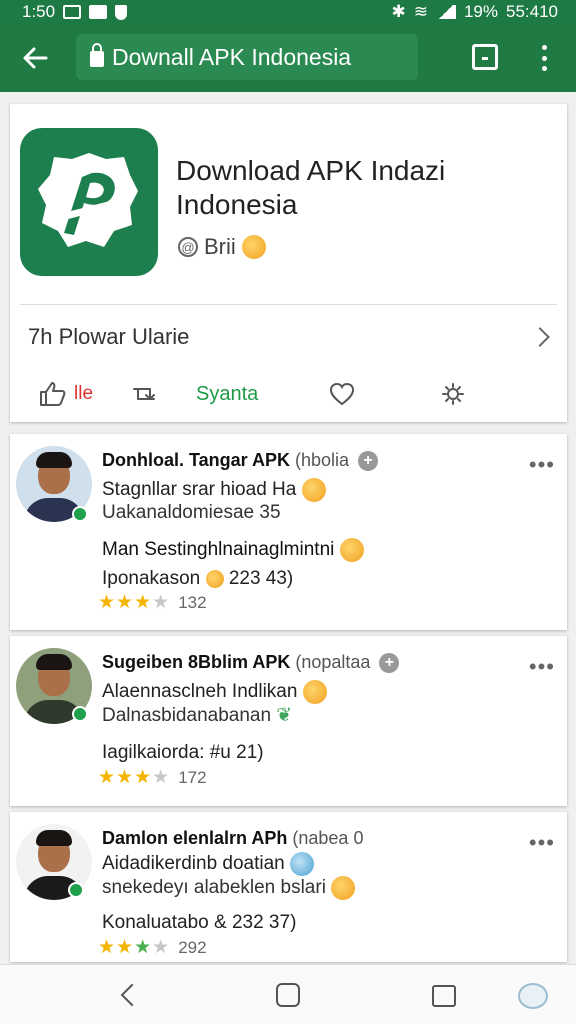 The image size is (576, 1024). What do you see at coordinates (540, 337) in the screenshot?
I see `chevron-right-icon` at bounding box center [540, 337].